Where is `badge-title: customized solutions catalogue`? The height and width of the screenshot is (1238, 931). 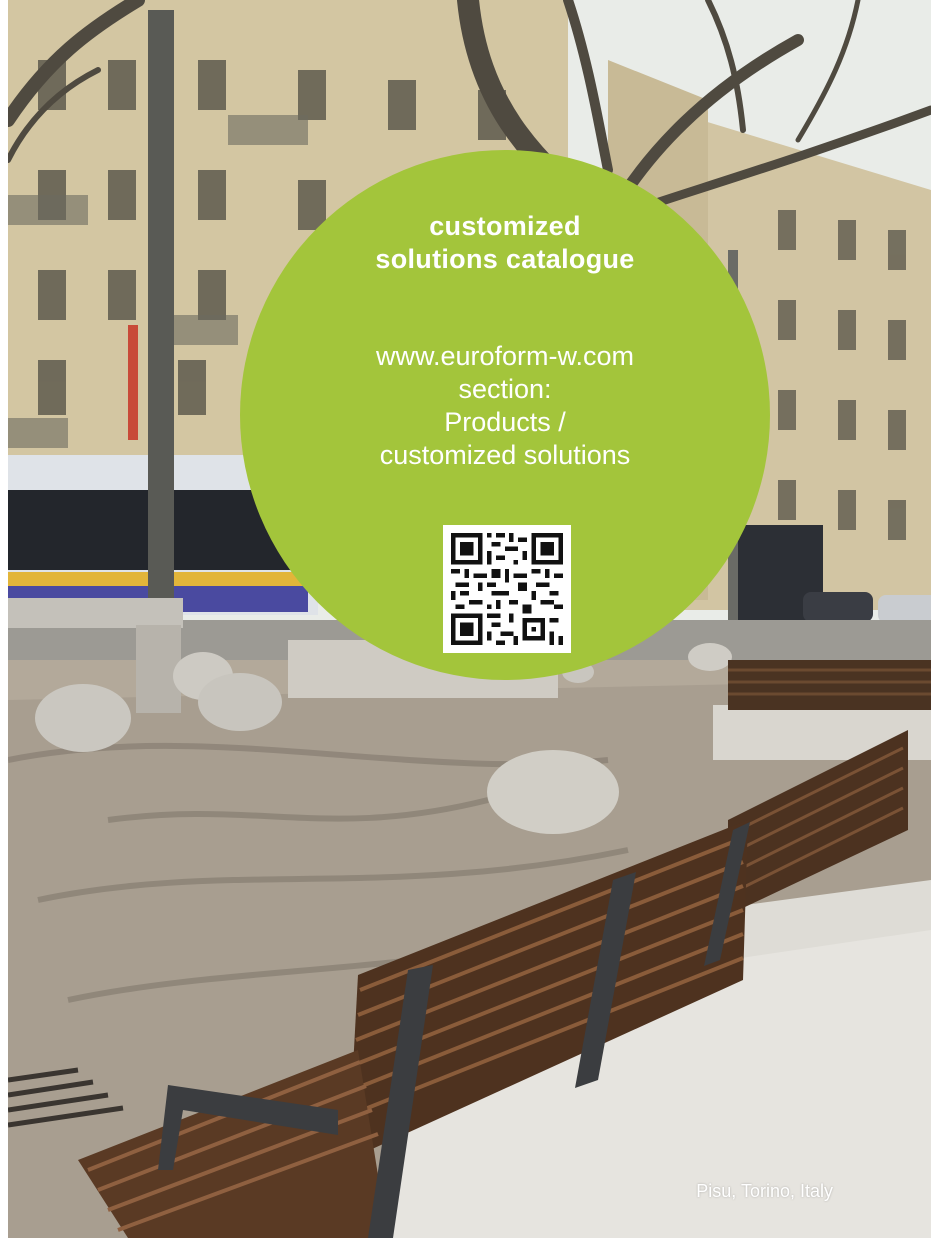 badge-title: customized solutions catalogue is located at coordinates (505, 243).